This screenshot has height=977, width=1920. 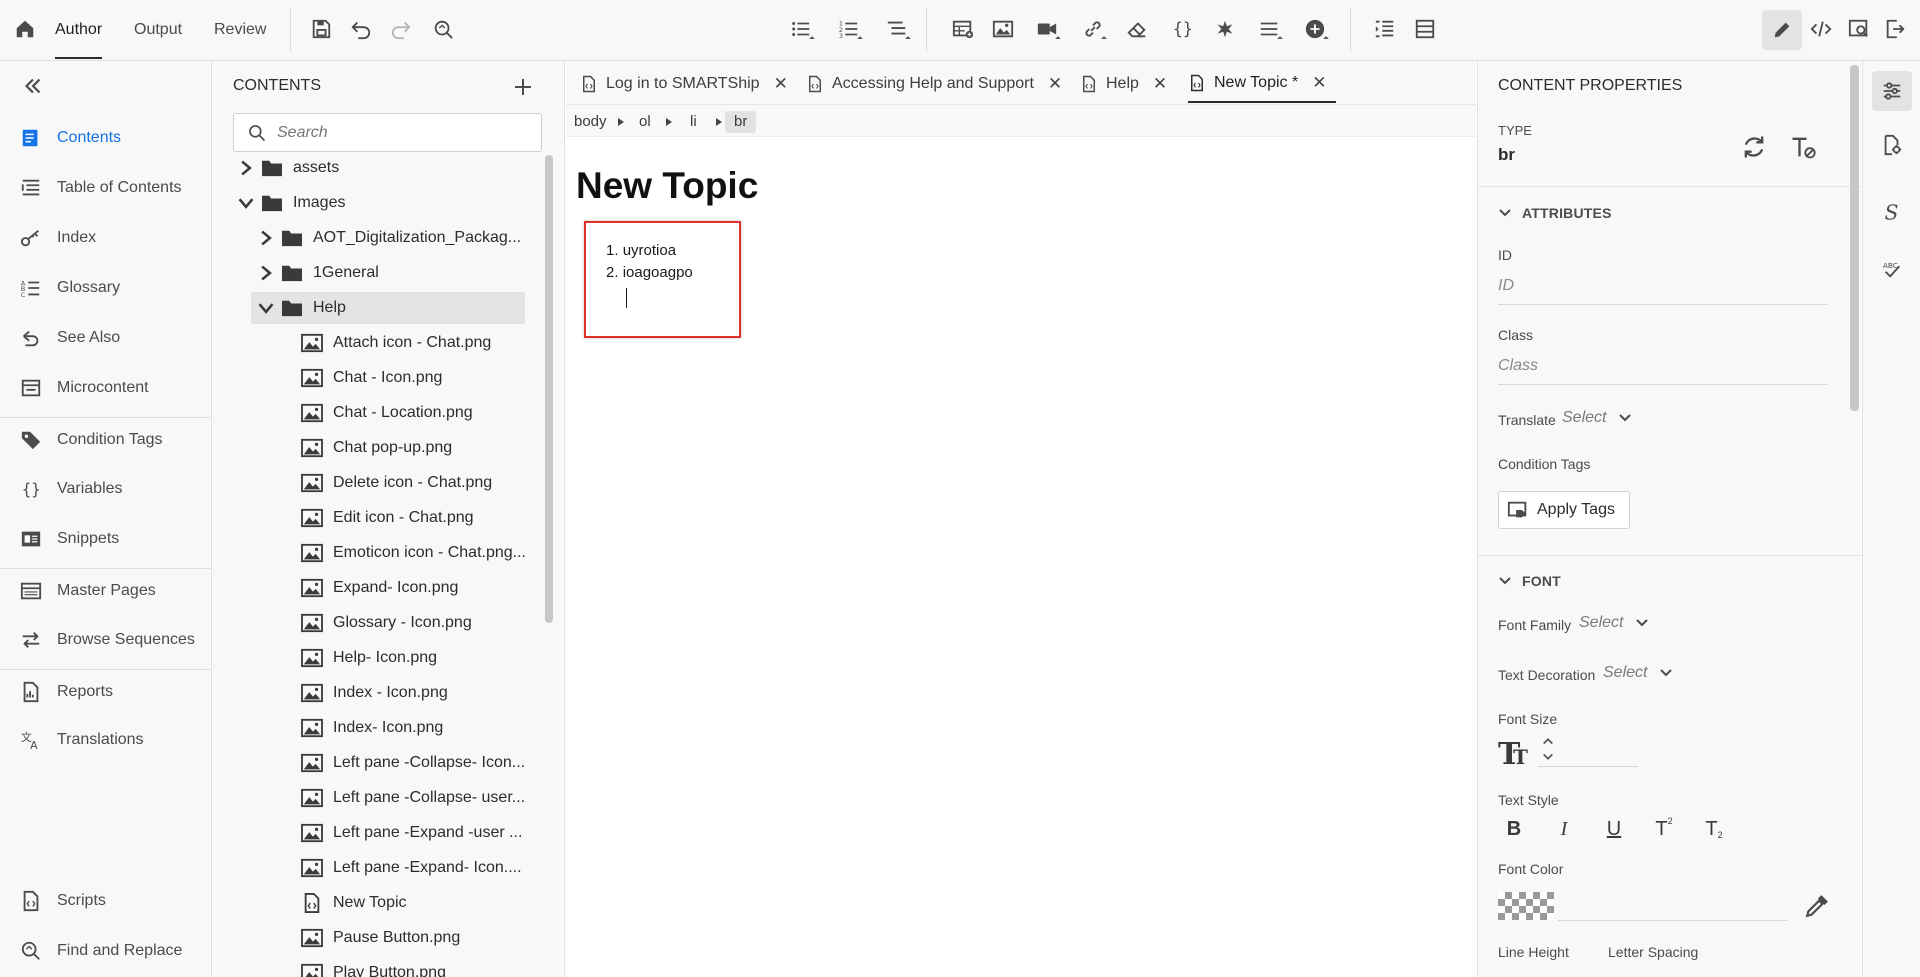 What do you see at coordinates (398, 623) in the screenshot?
I see `tree-file: Glossary - Icon.png` at bounding box center [398, 623].